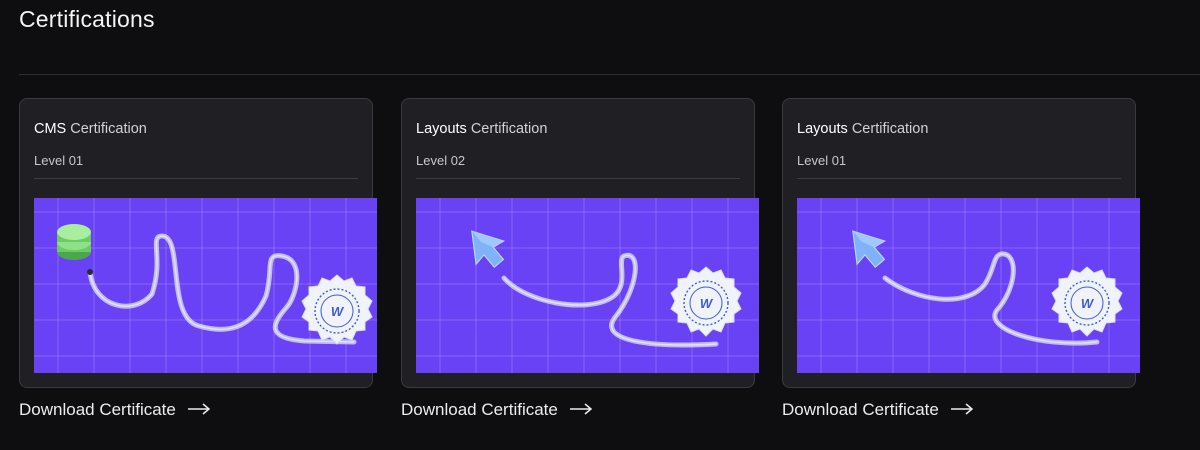  I want to click on card-title: CMS Certification, so click(90, 129).